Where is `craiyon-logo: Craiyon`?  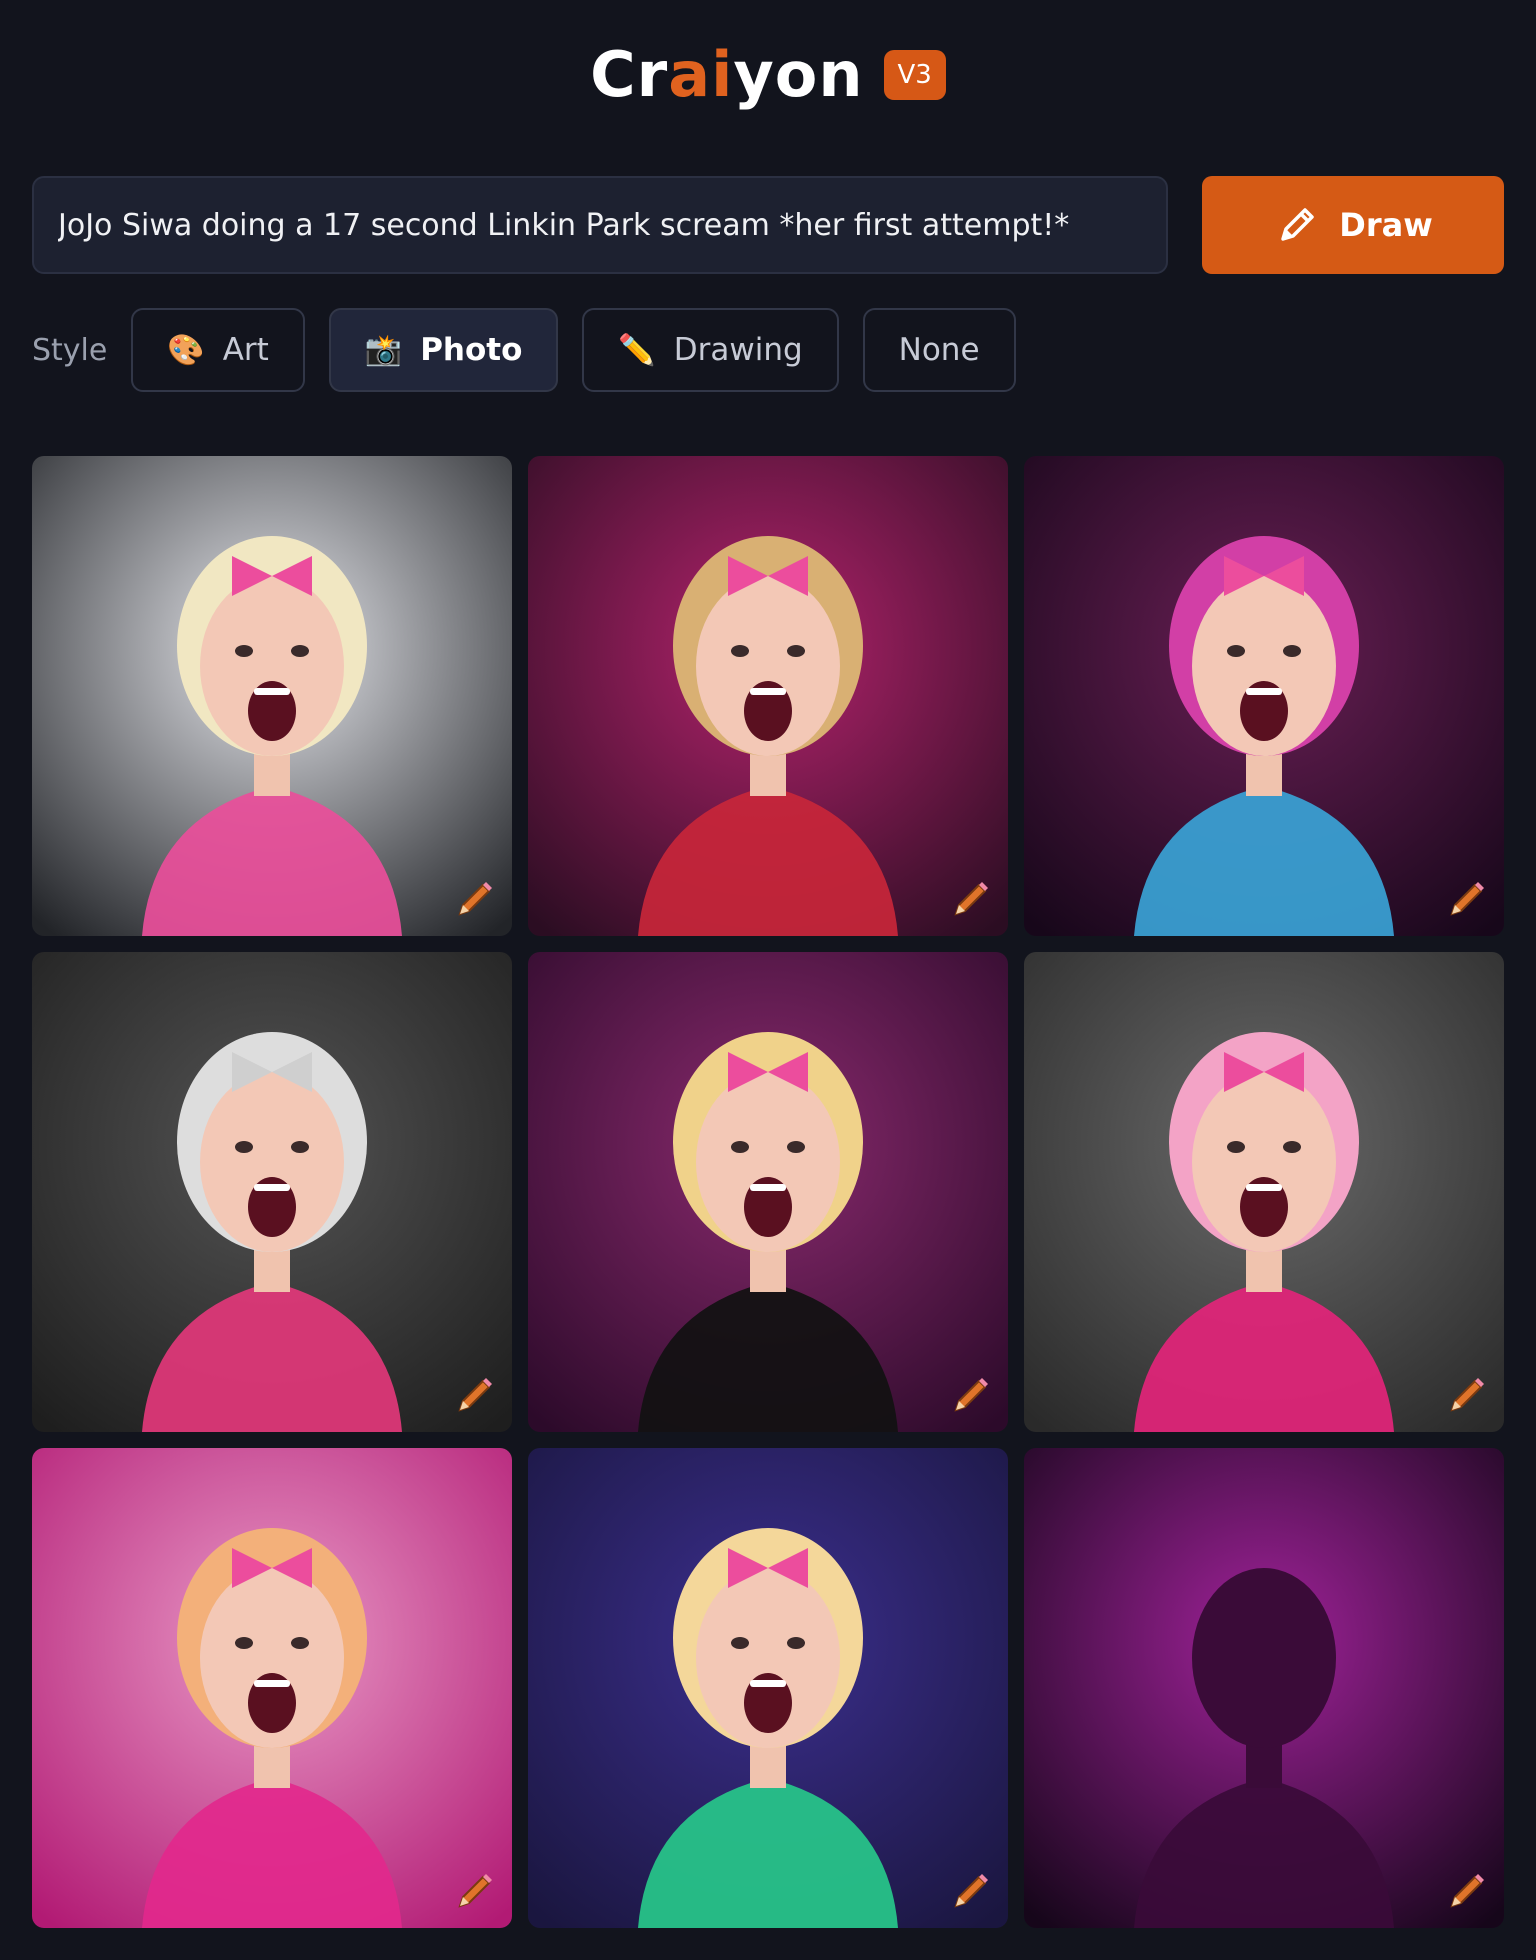
craiyon-logo: Craiyon is located at coordinates (726, 74).